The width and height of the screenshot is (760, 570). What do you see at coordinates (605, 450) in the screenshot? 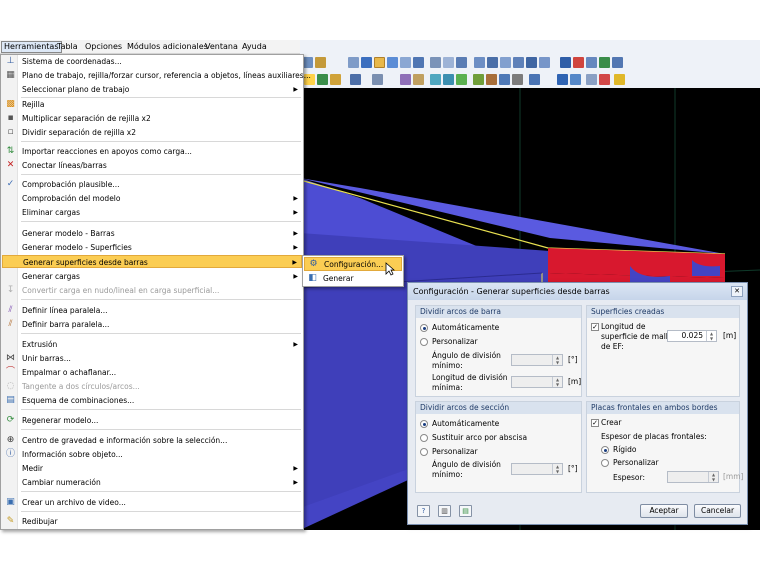
I see `radio-end-plates-rigid` at bounding box center [605, 450].